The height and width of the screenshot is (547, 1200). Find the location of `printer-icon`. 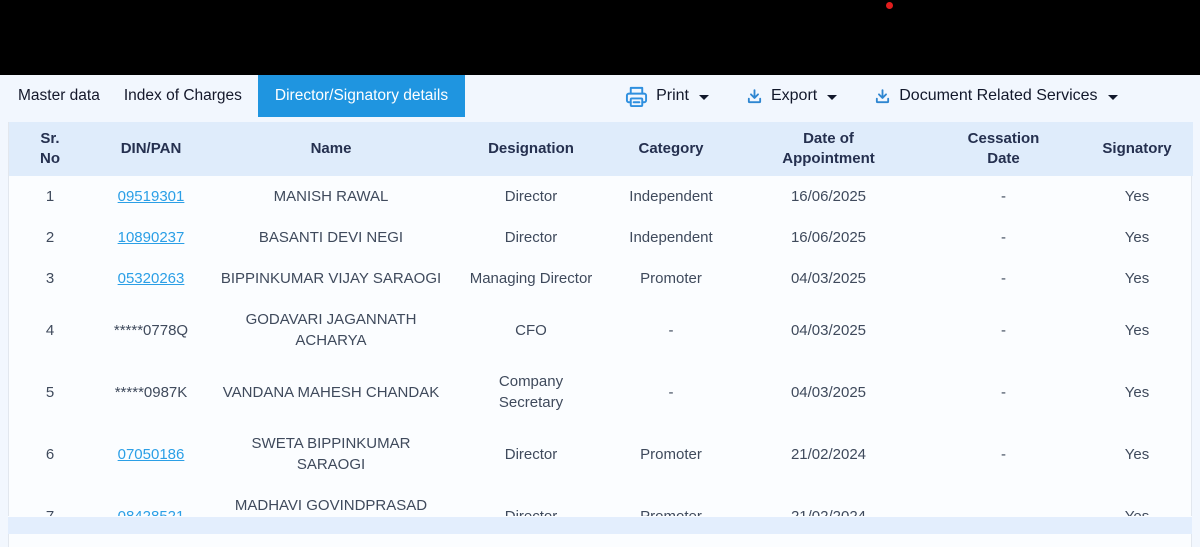

printer-icon is located at coordinates (636, 96).